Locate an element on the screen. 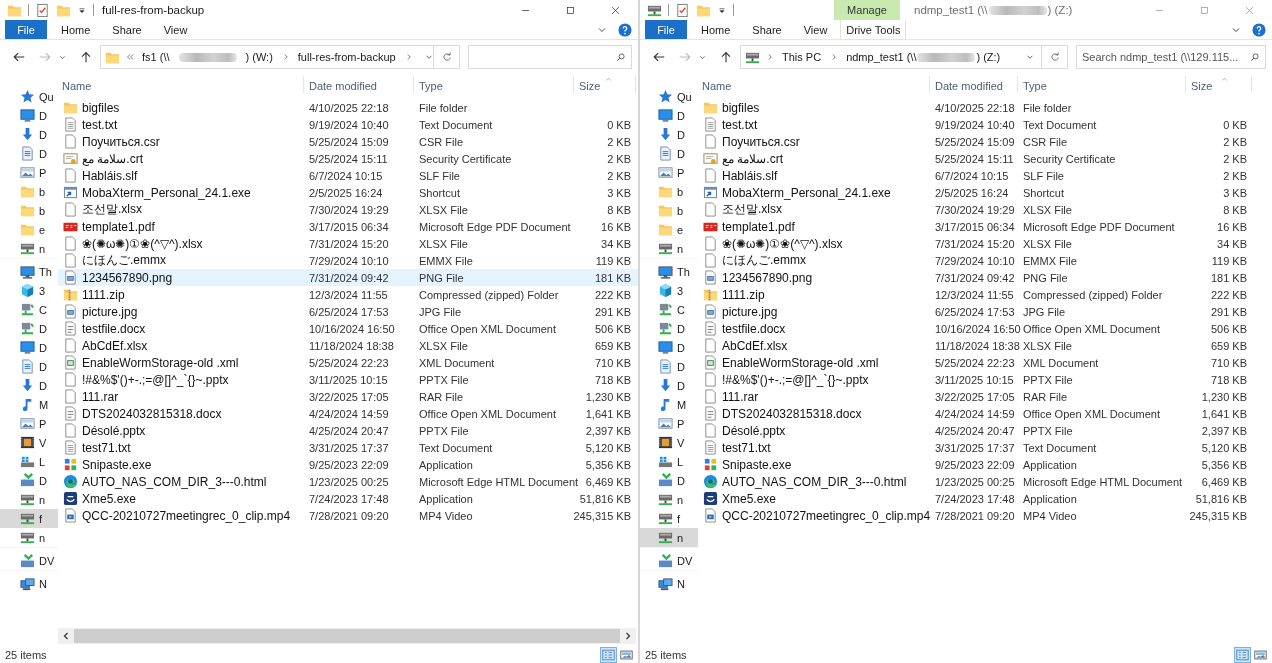  nav-item: e is located at coordinates (29, 229).